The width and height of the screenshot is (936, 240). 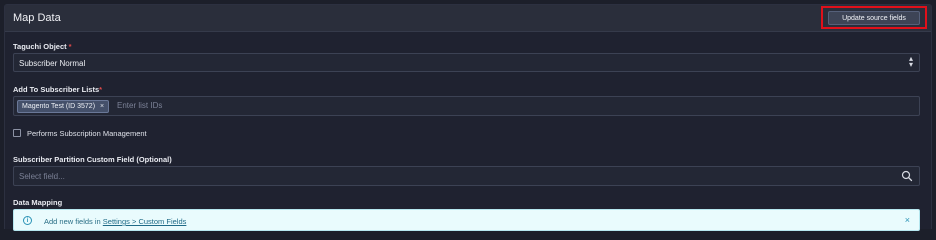 I want to click on up-down-icon: ▴ ▾, so click(x=910, y=61).